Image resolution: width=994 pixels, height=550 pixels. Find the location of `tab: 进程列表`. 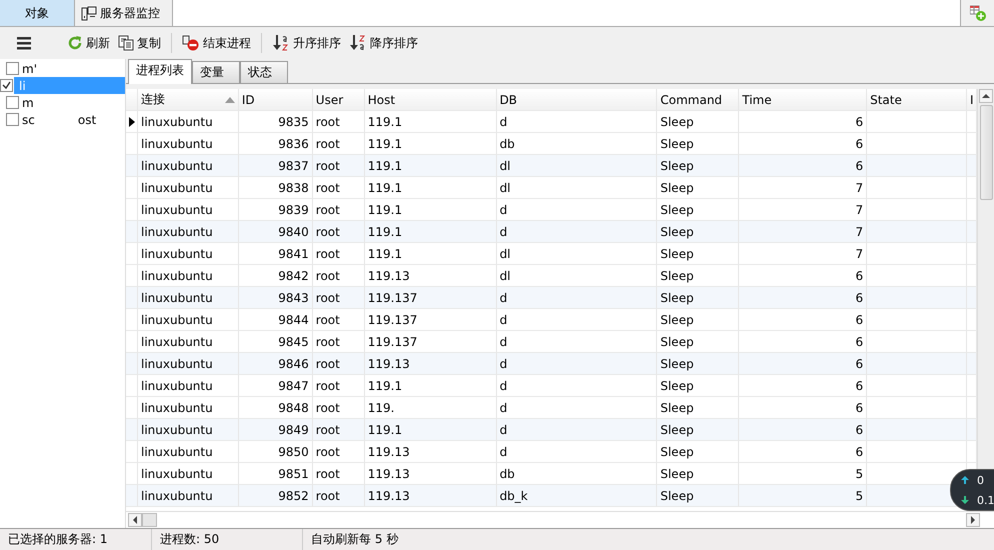

tab: 进程列表 is located at coordinates (160, 71).